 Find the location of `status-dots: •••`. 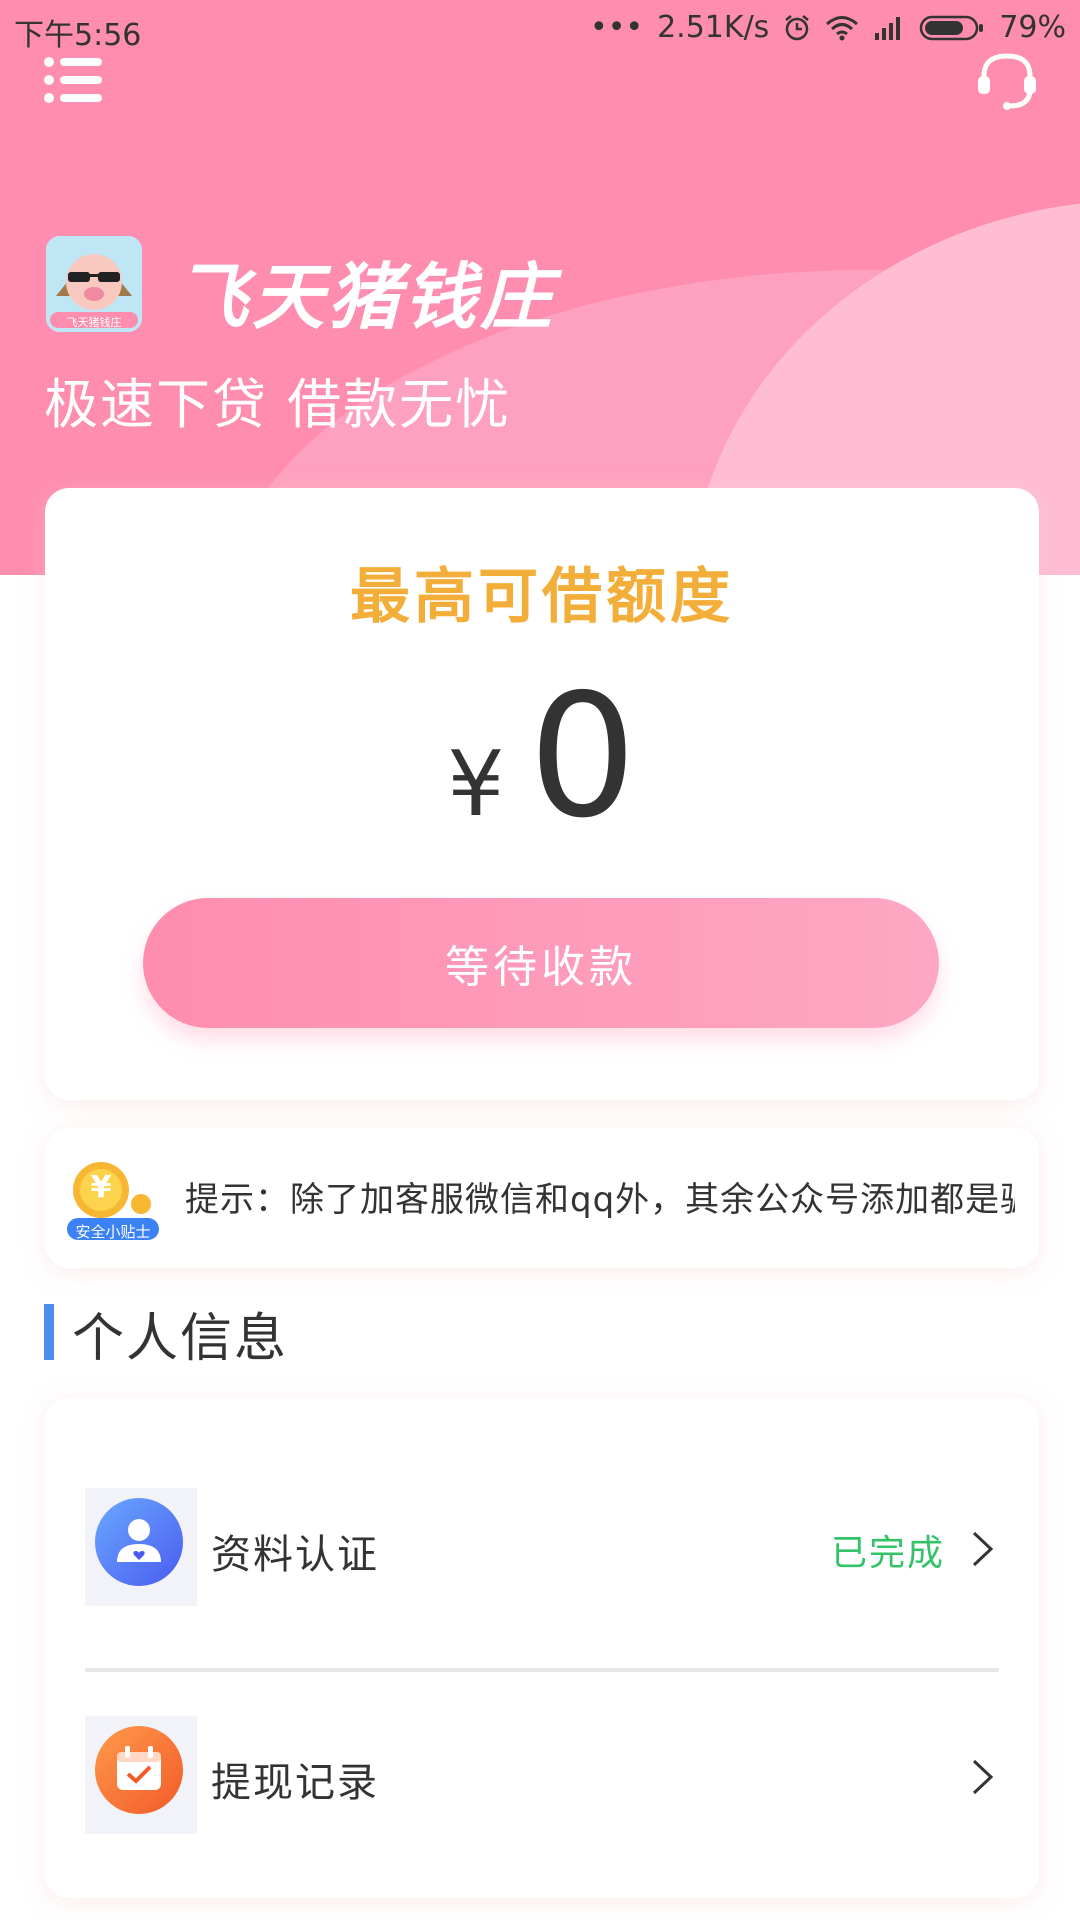

status-dots: ••• is located at coordinates (617, 27).